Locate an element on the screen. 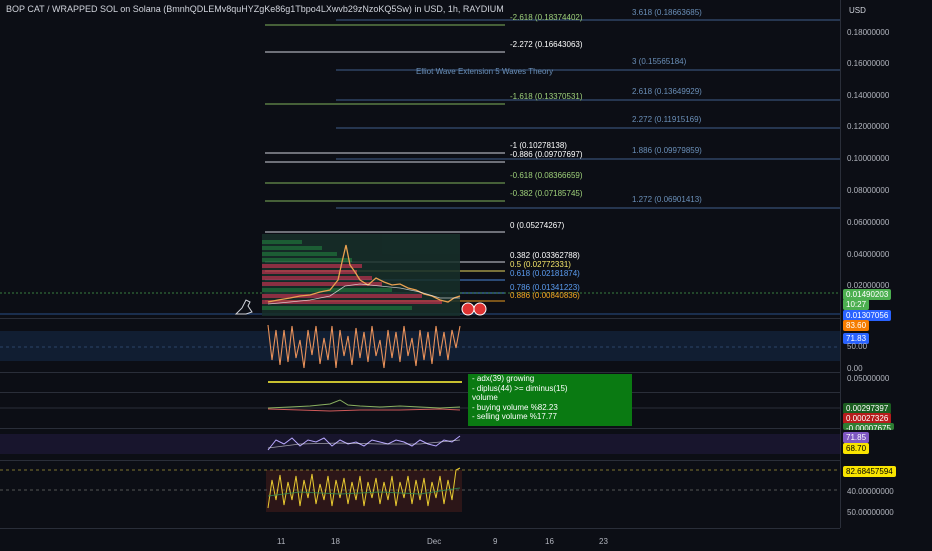  ind5-tick: 40.00000000 is located at coordinates (870, 491).